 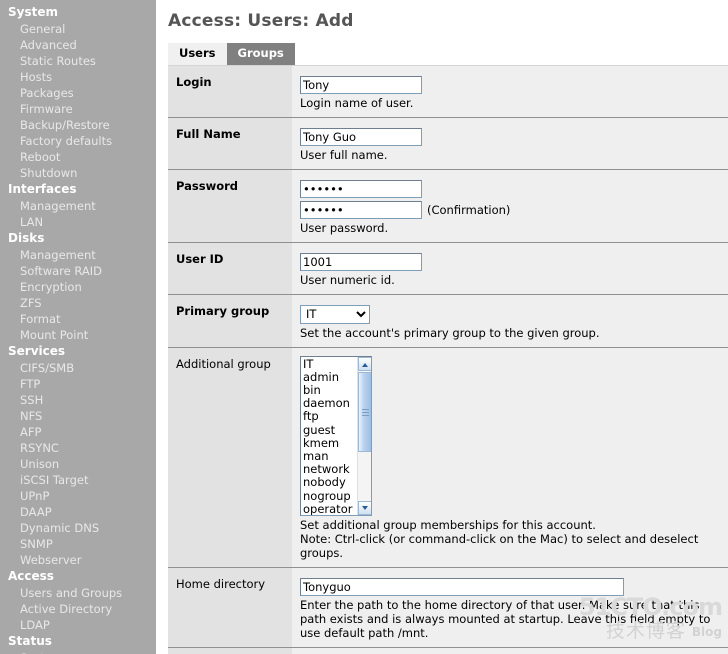 I want to click on form-row-user-id: User ID User numeric id., so click(x=448, y=269).